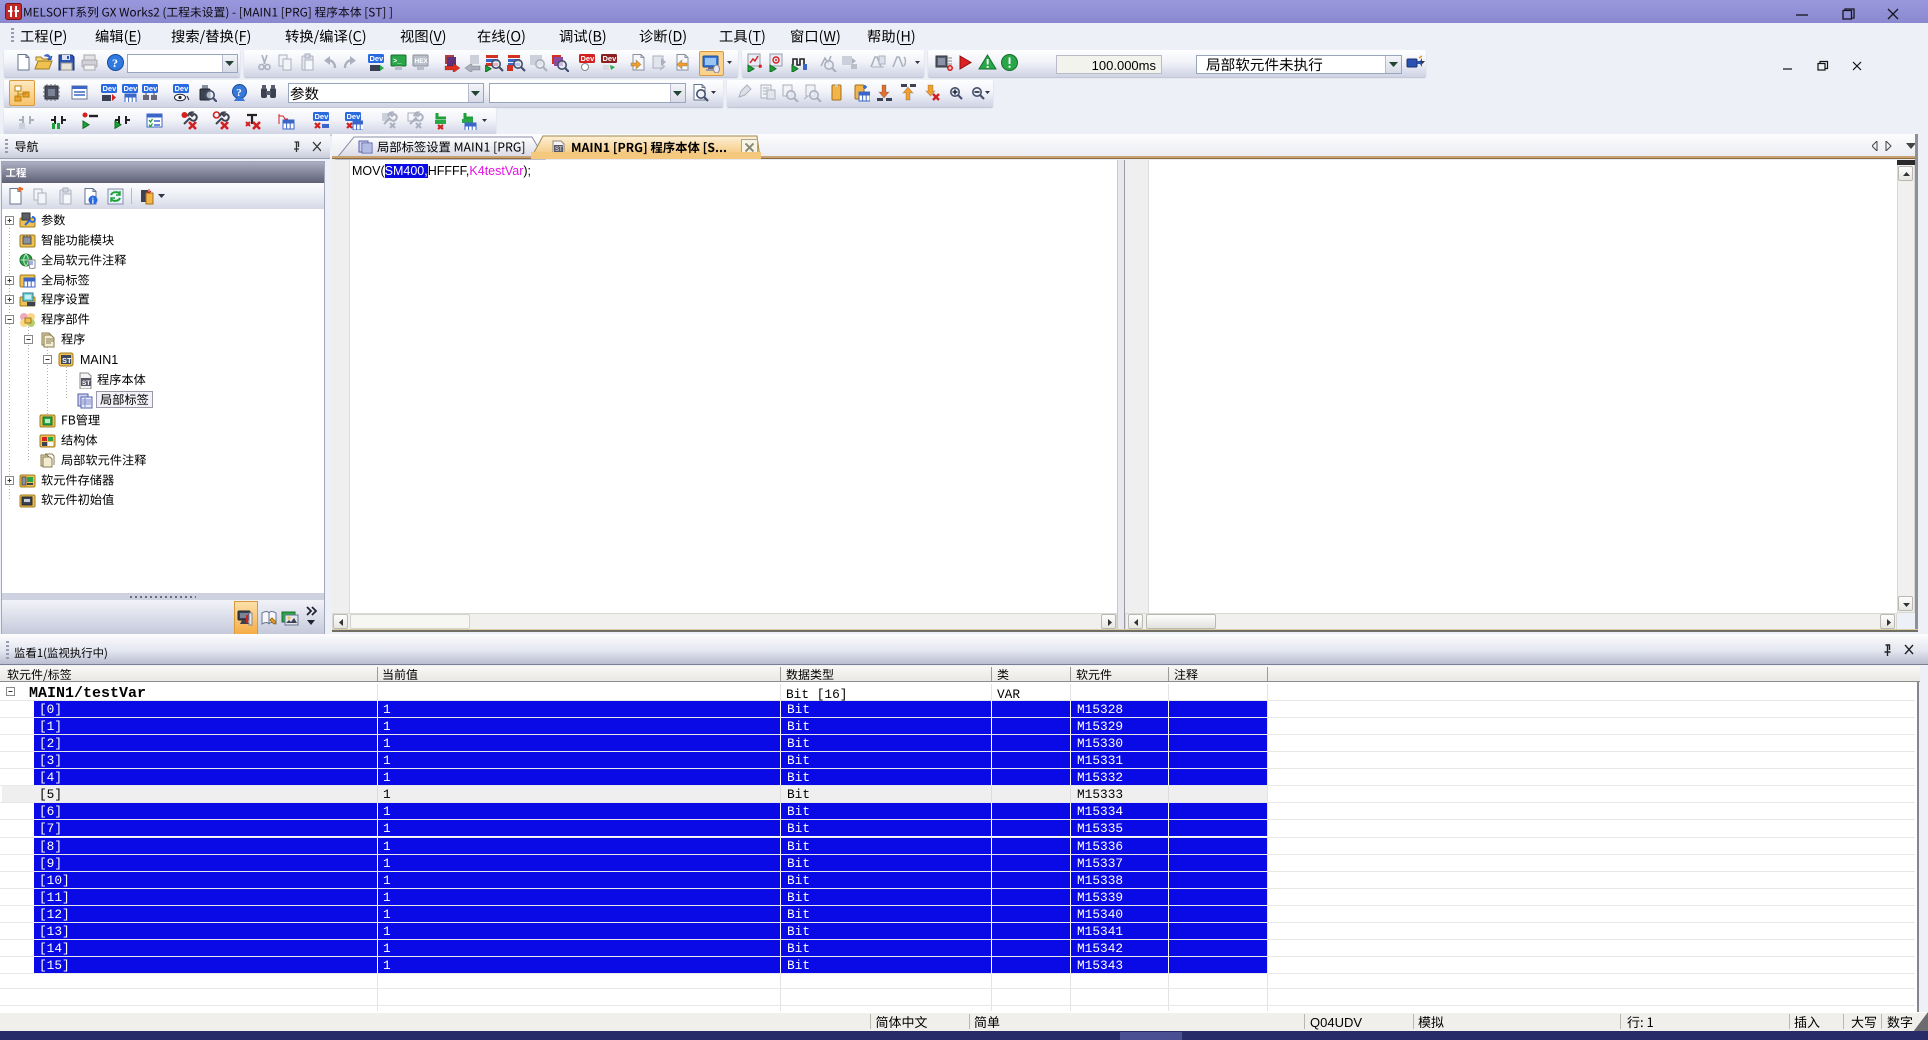  Describe the element at coordinates (422, 61) in the screenshot. I see `svg-text: HEX` at that location.